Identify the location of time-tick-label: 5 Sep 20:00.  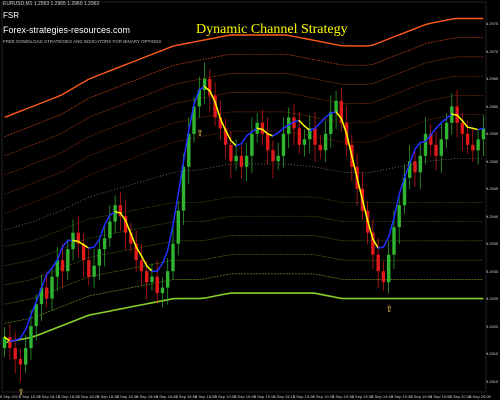
(460, 396).